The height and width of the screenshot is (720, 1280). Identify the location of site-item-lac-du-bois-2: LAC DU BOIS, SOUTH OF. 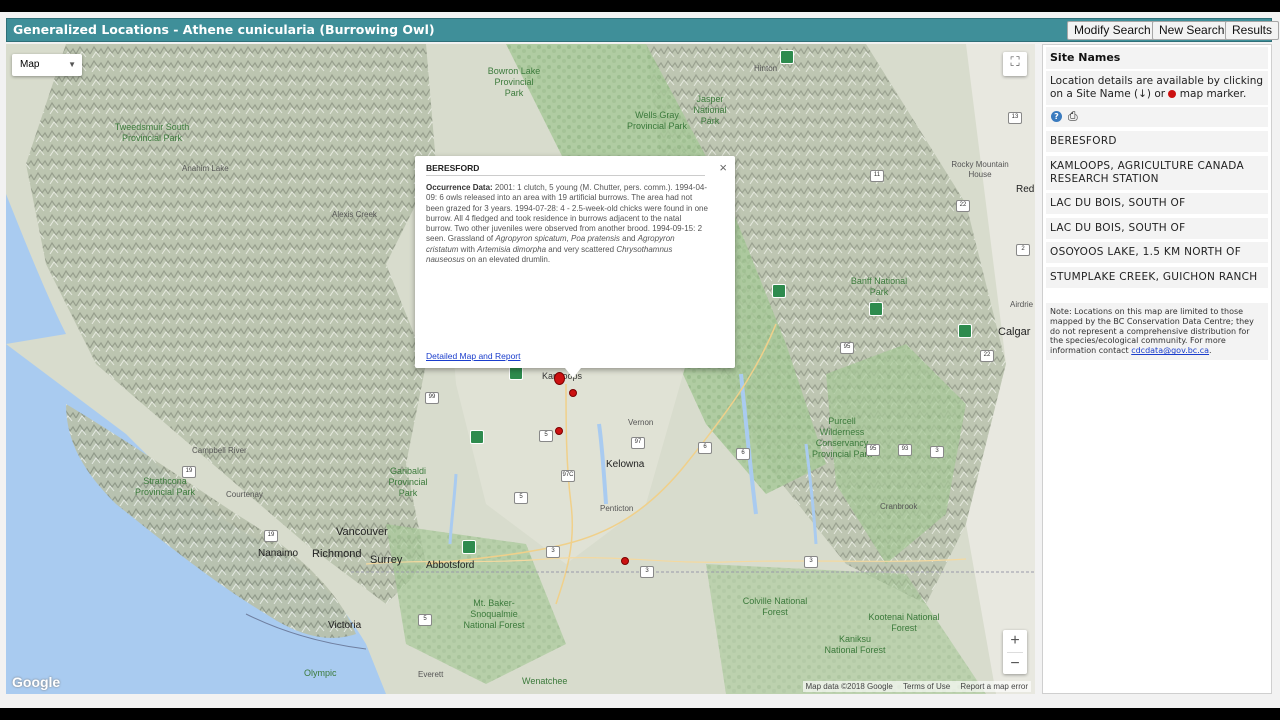
(1157, 228).